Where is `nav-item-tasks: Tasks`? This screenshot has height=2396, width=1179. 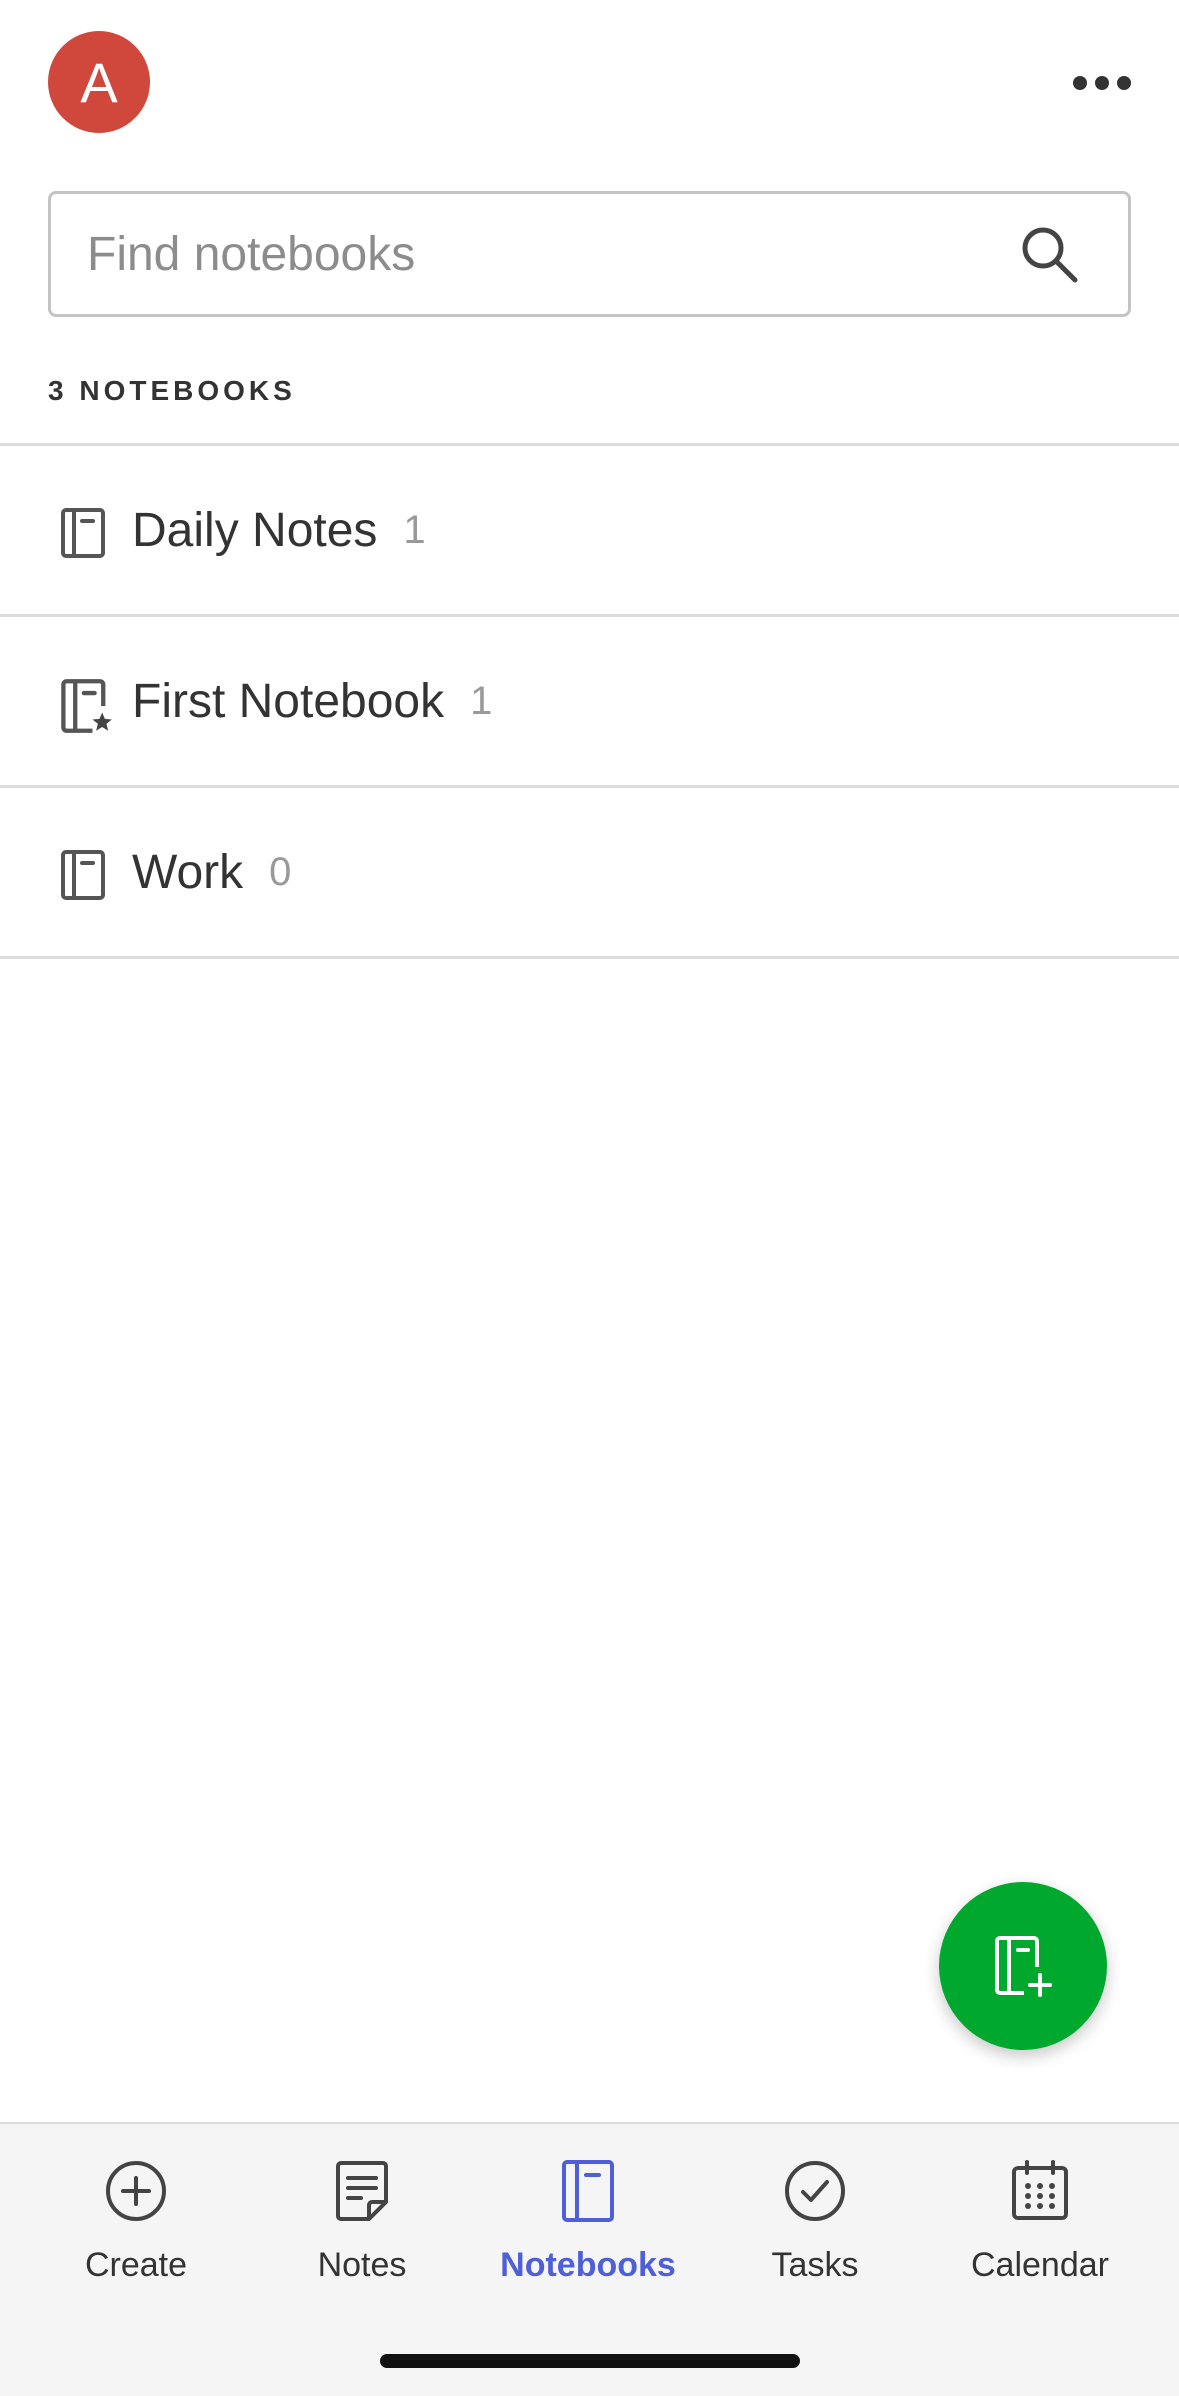
nav-item-tasks: Tasks is located at coordinates (815, 2233).